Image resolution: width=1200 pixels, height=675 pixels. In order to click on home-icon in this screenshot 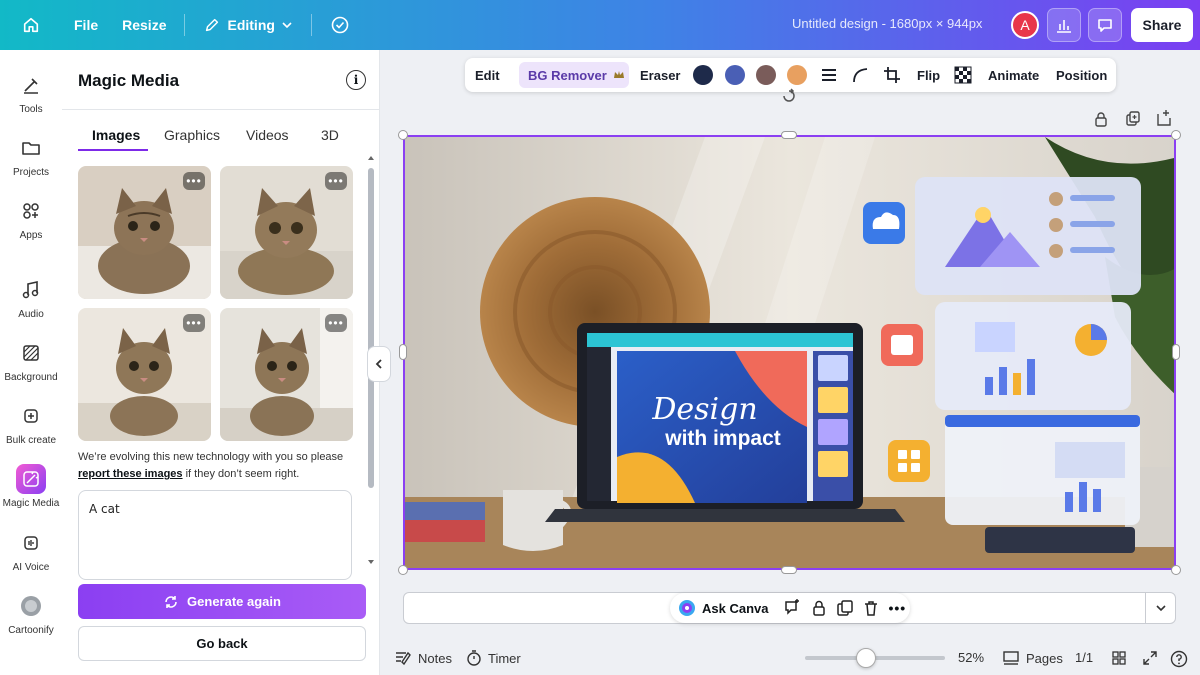, I will do `click(31, 25)`.